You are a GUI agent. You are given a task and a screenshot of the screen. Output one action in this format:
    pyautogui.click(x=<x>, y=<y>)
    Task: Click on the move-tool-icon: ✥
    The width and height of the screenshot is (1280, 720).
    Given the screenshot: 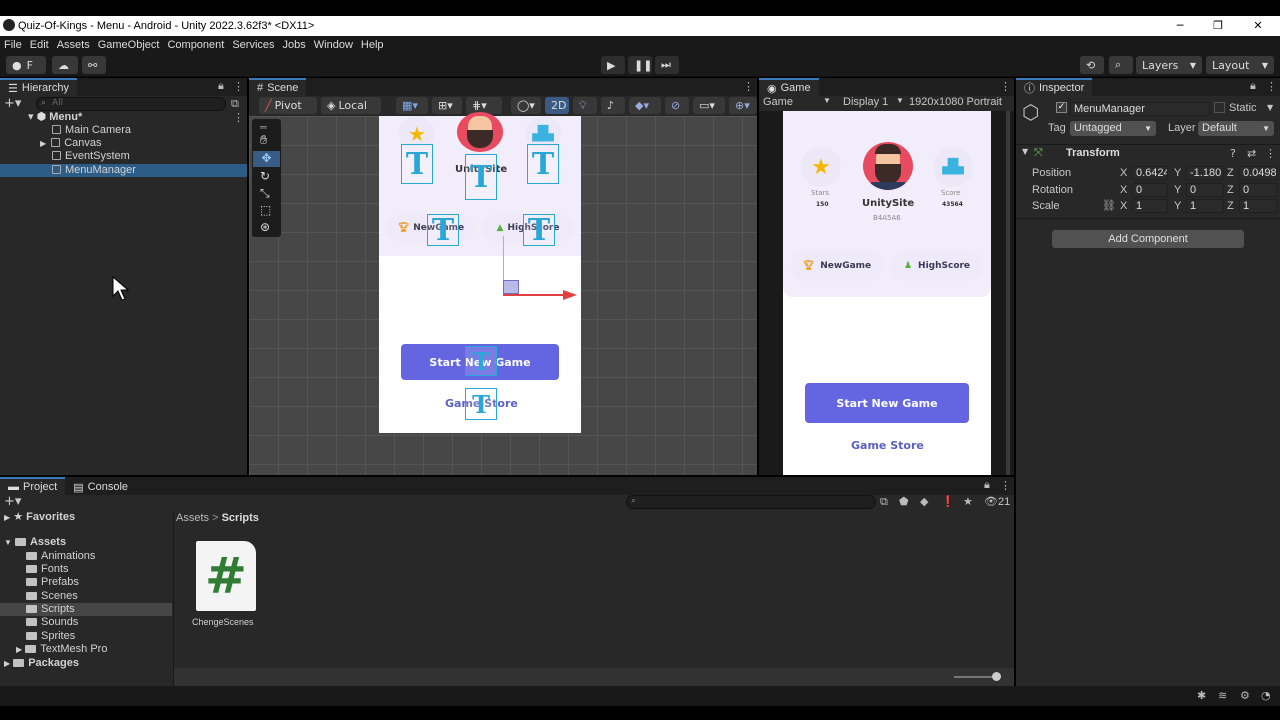 What is the action you would take?
    pyautogui.click(x=266, y=159)
    